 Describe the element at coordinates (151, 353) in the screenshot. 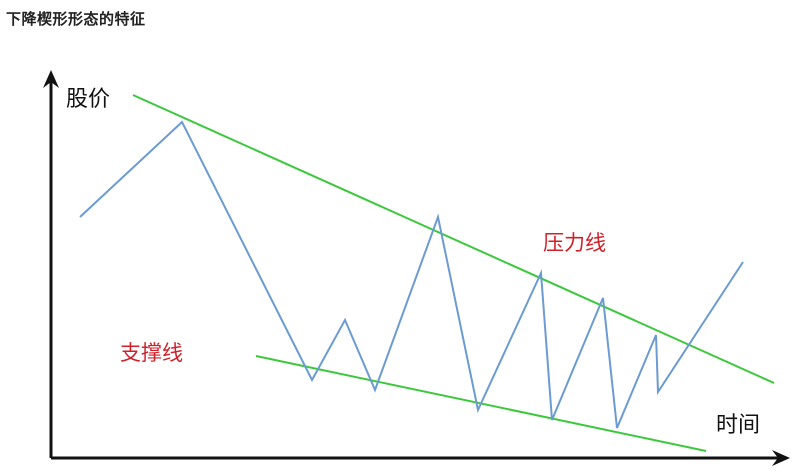

I see `support-label: 支撑线` at that location.